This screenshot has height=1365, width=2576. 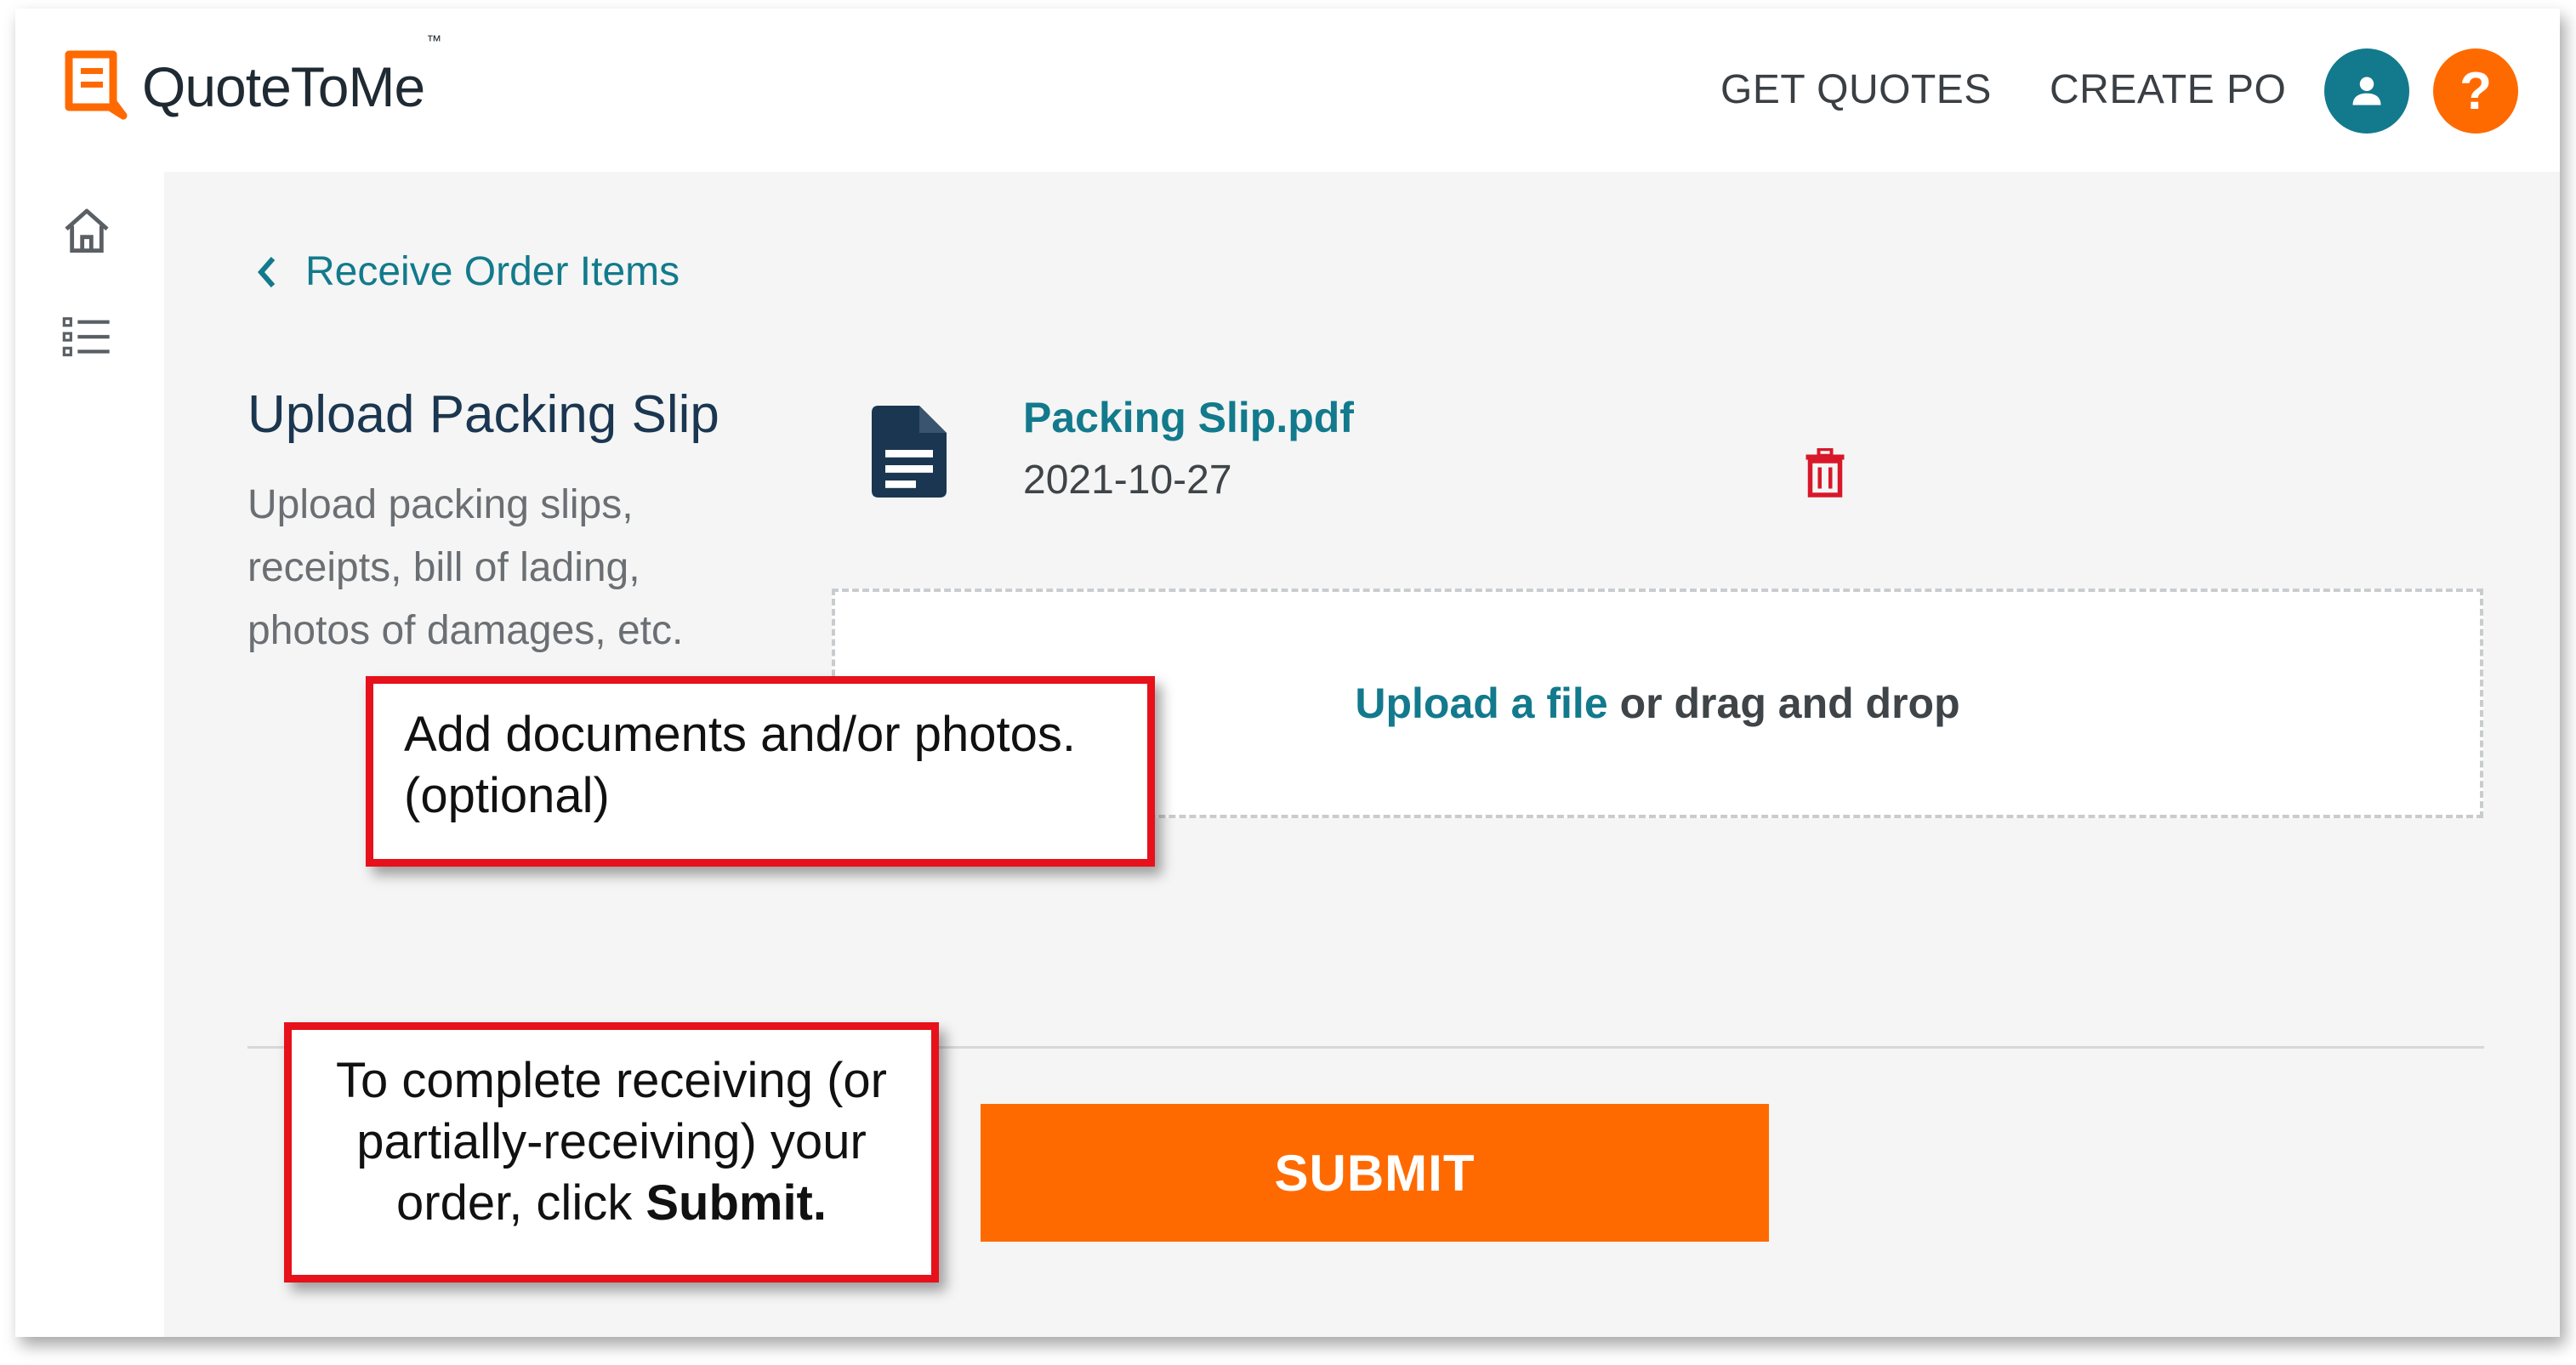 I want to click on nav-create-po: CREATE PO, so click(x=2168, y=89).